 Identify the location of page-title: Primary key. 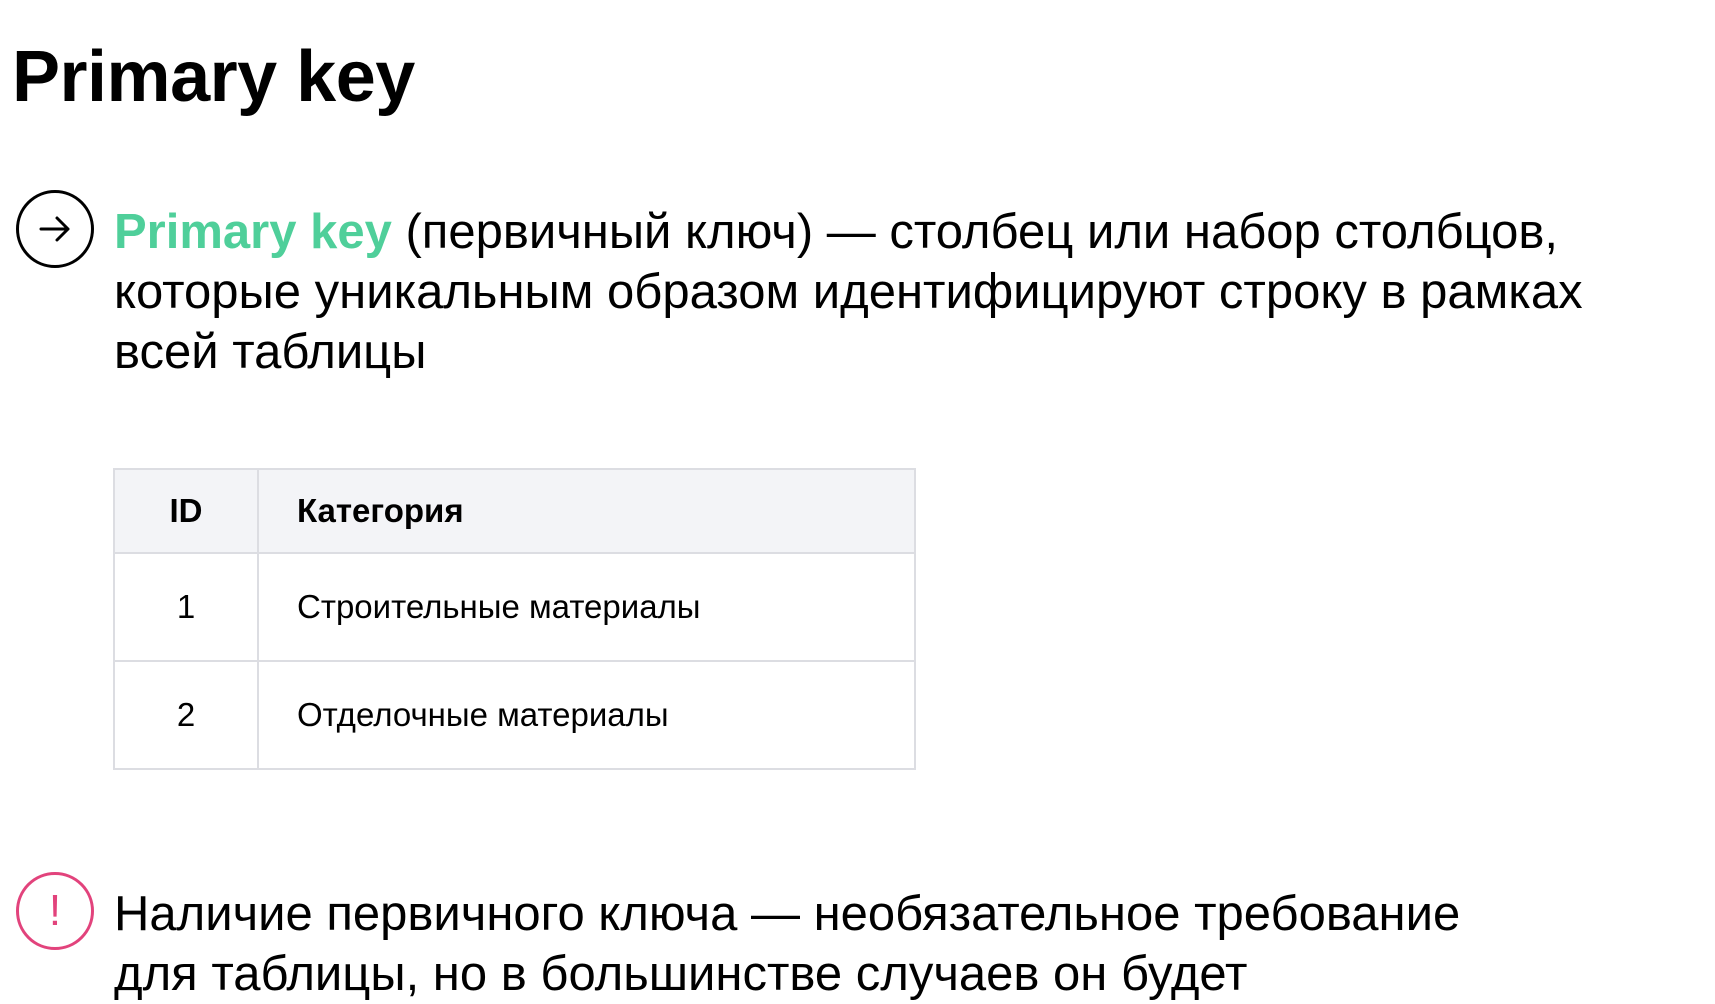
(213, 77).